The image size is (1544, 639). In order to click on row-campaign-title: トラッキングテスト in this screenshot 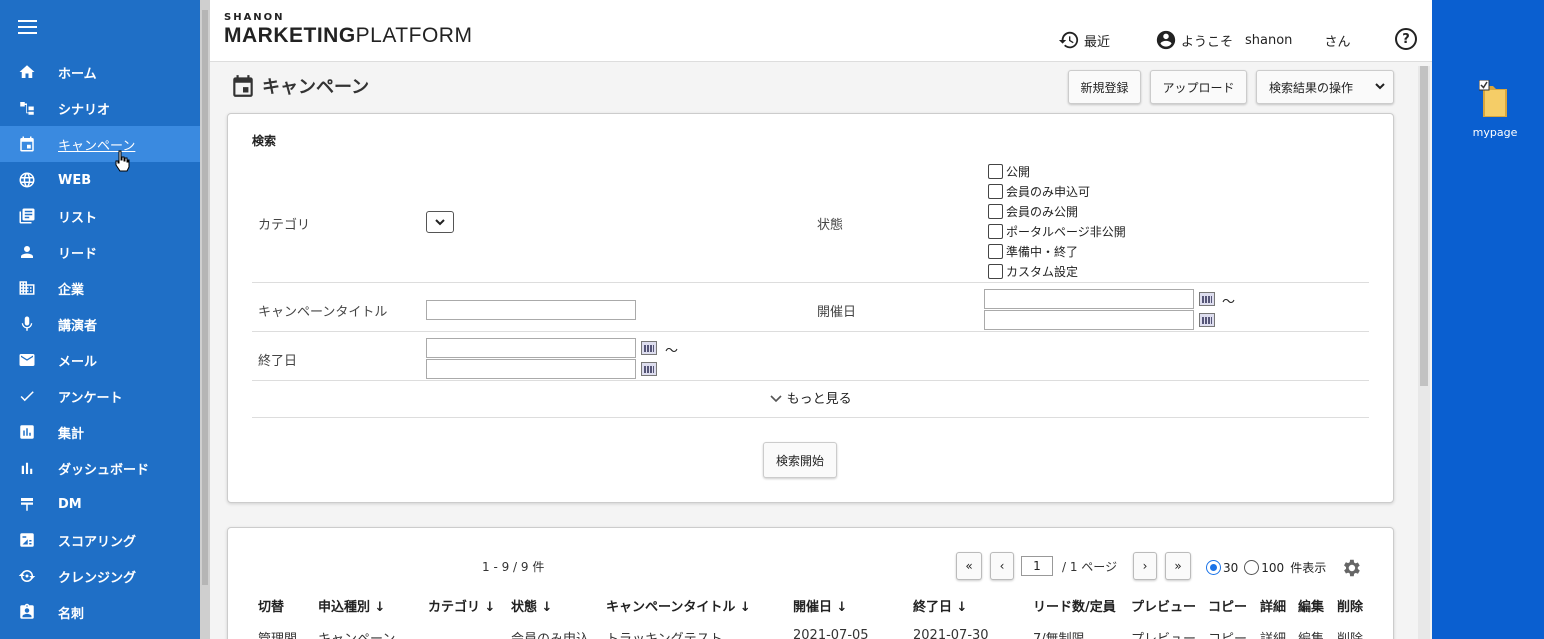, I will do `click(664, 633)`.